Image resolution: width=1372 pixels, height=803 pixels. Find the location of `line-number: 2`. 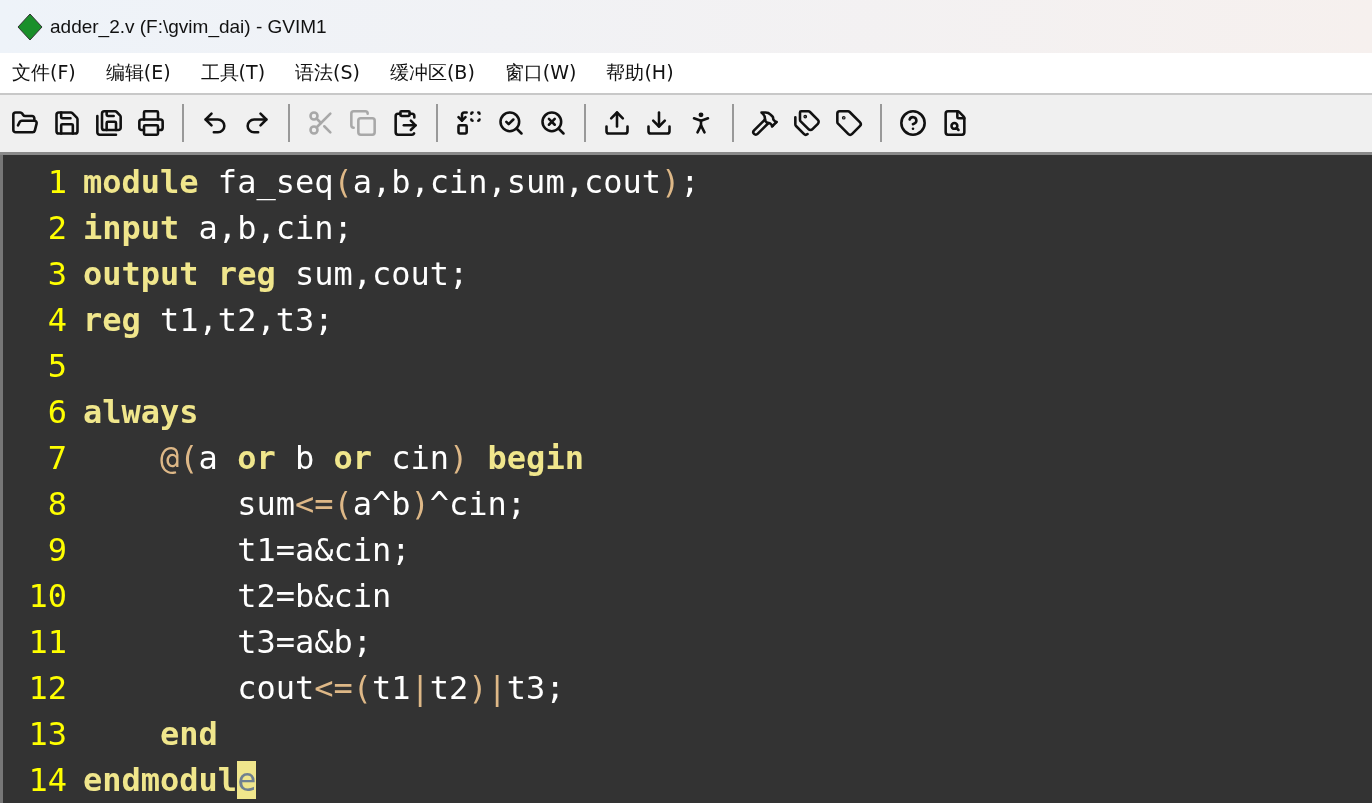

line-number: 2 is located at coordinates (57, 228).